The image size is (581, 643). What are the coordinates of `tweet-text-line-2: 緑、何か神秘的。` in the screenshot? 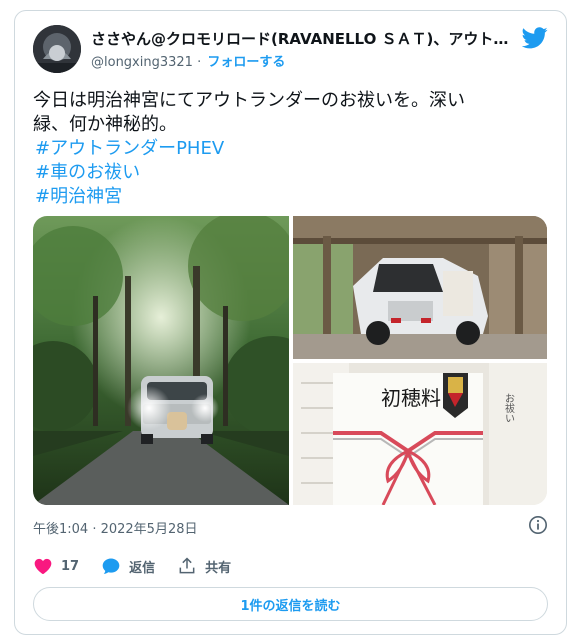 It's located at (105, 124).